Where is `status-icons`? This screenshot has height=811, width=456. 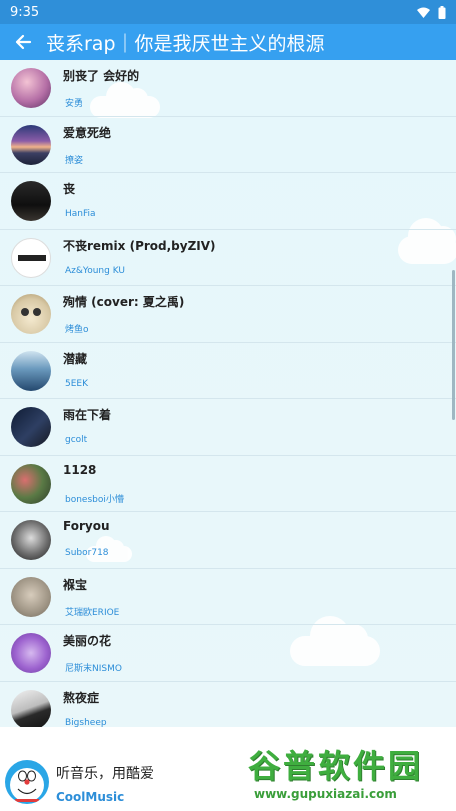 status-icons is located at coordinates (431, 12).